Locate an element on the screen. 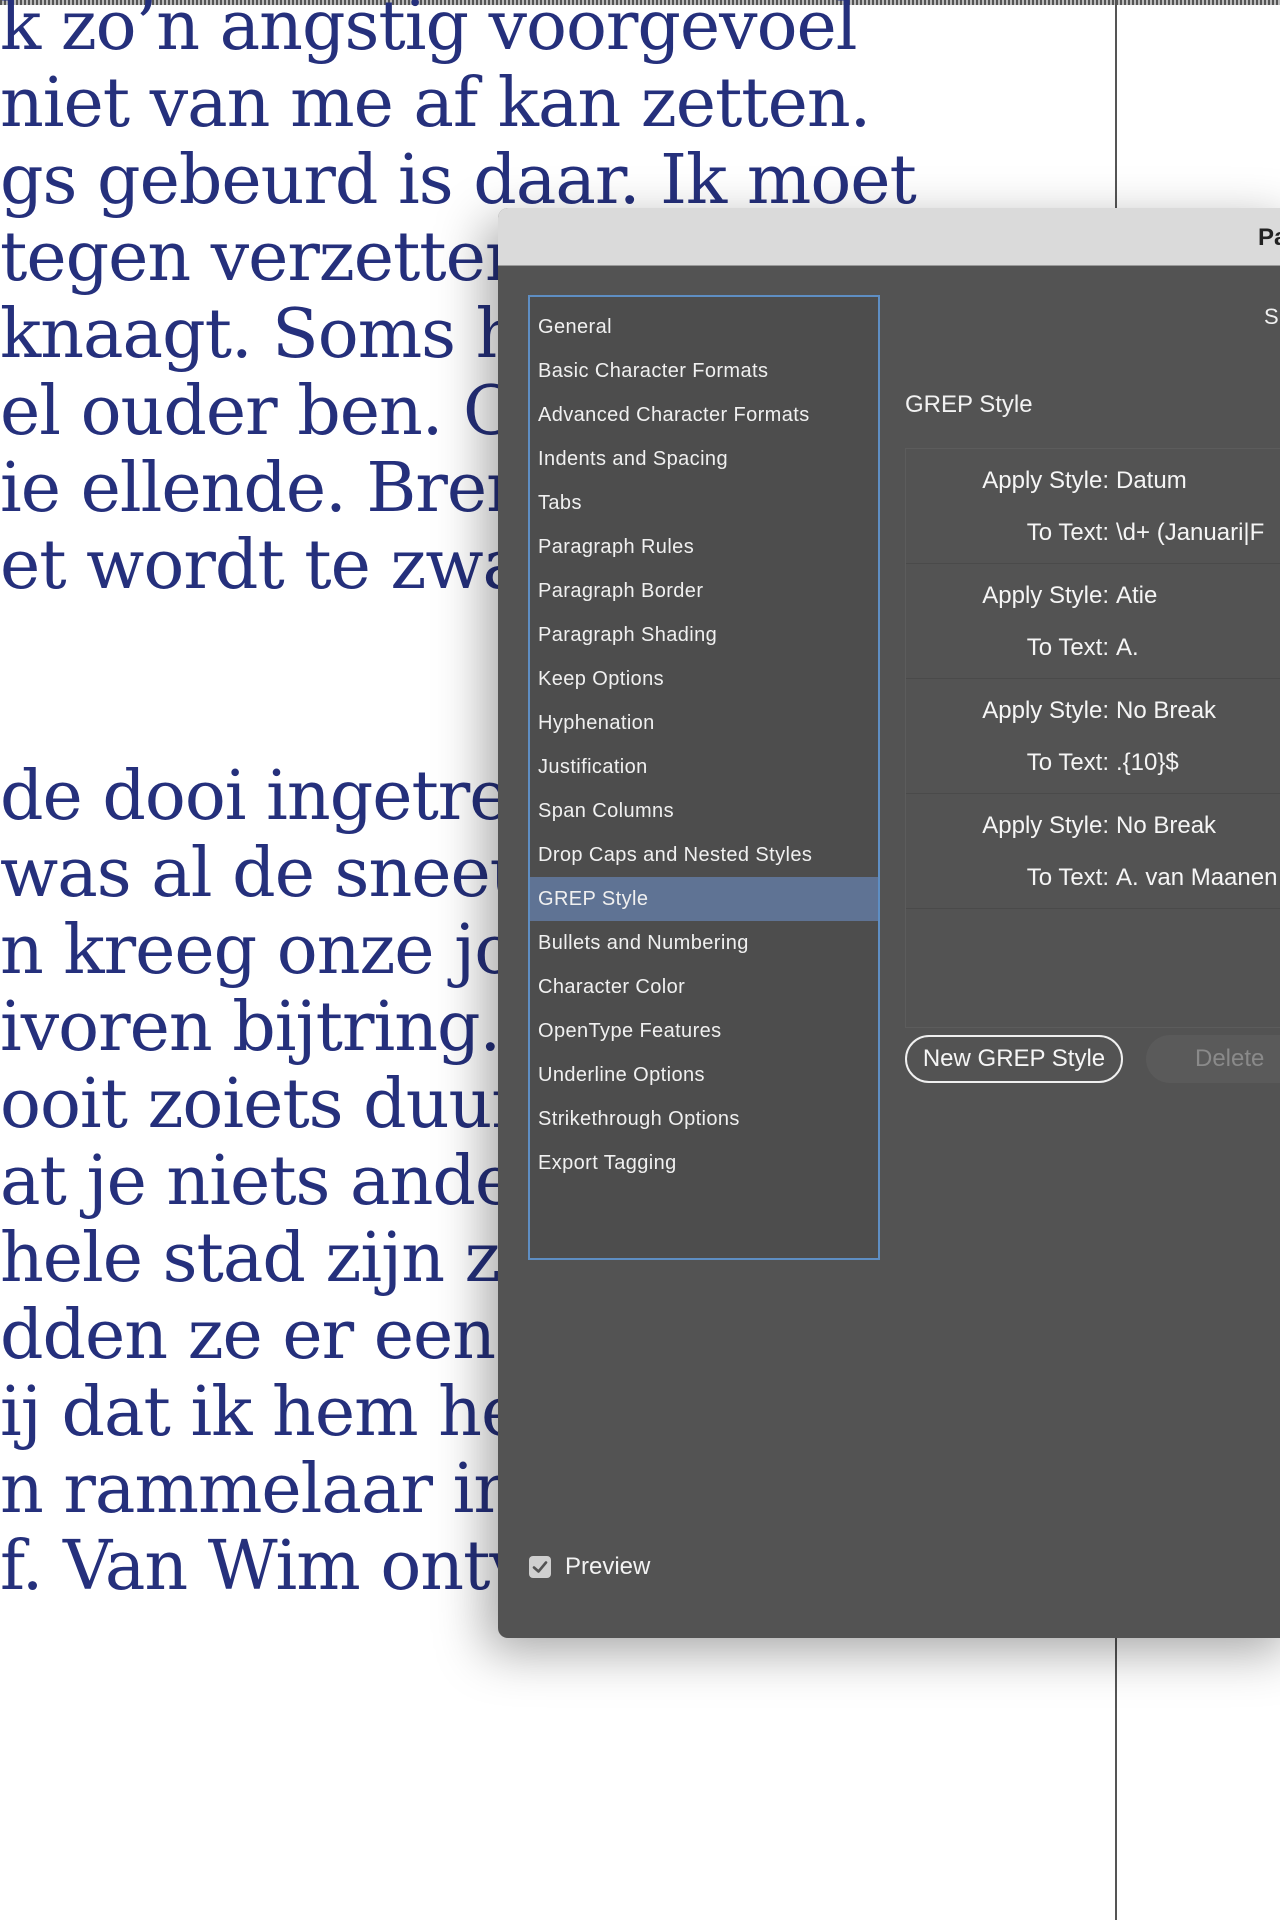 Image resolution: width=1280 pixels, height=1920 pixels. category-item: Drop Caps and Nested Styles is located at coordinates (704, 855).